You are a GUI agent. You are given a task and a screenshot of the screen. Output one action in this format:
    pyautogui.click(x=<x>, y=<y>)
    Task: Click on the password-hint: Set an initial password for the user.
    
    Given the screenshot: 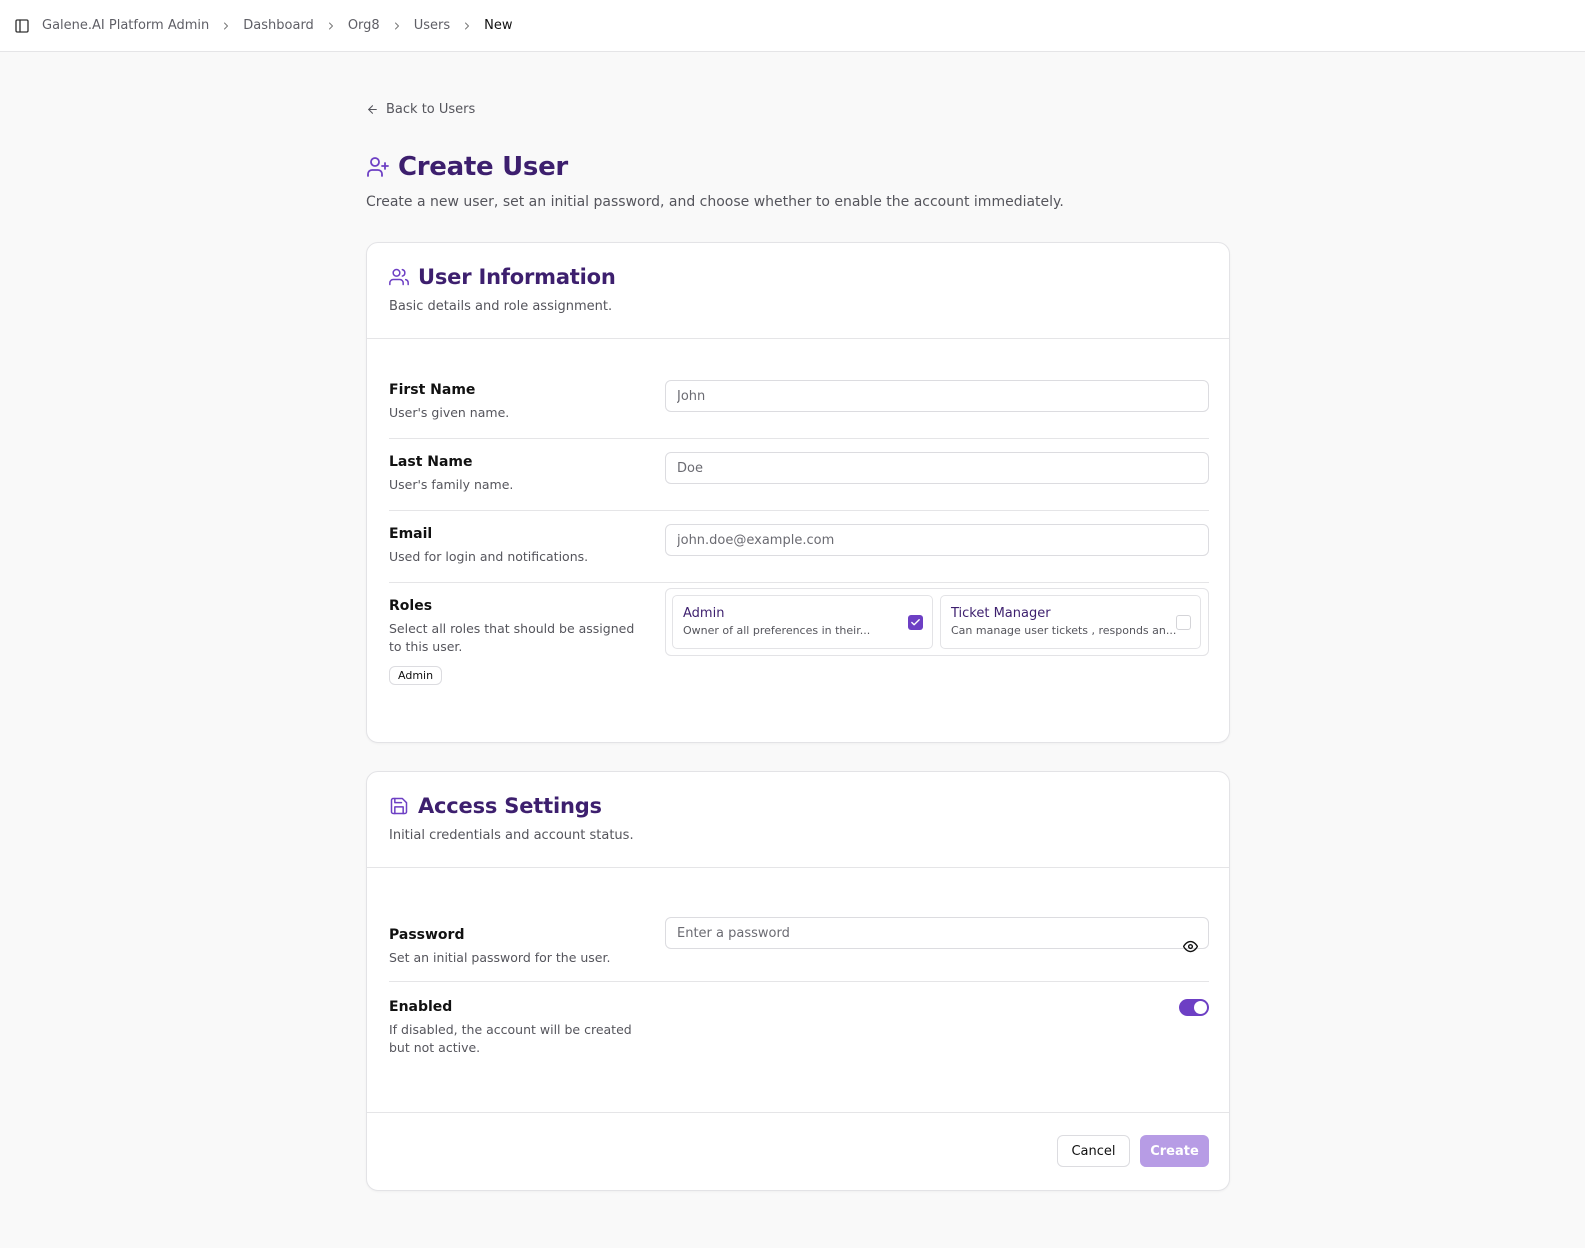 What is the action you would take?
    pyautogui.click(x=500, y=957)
    